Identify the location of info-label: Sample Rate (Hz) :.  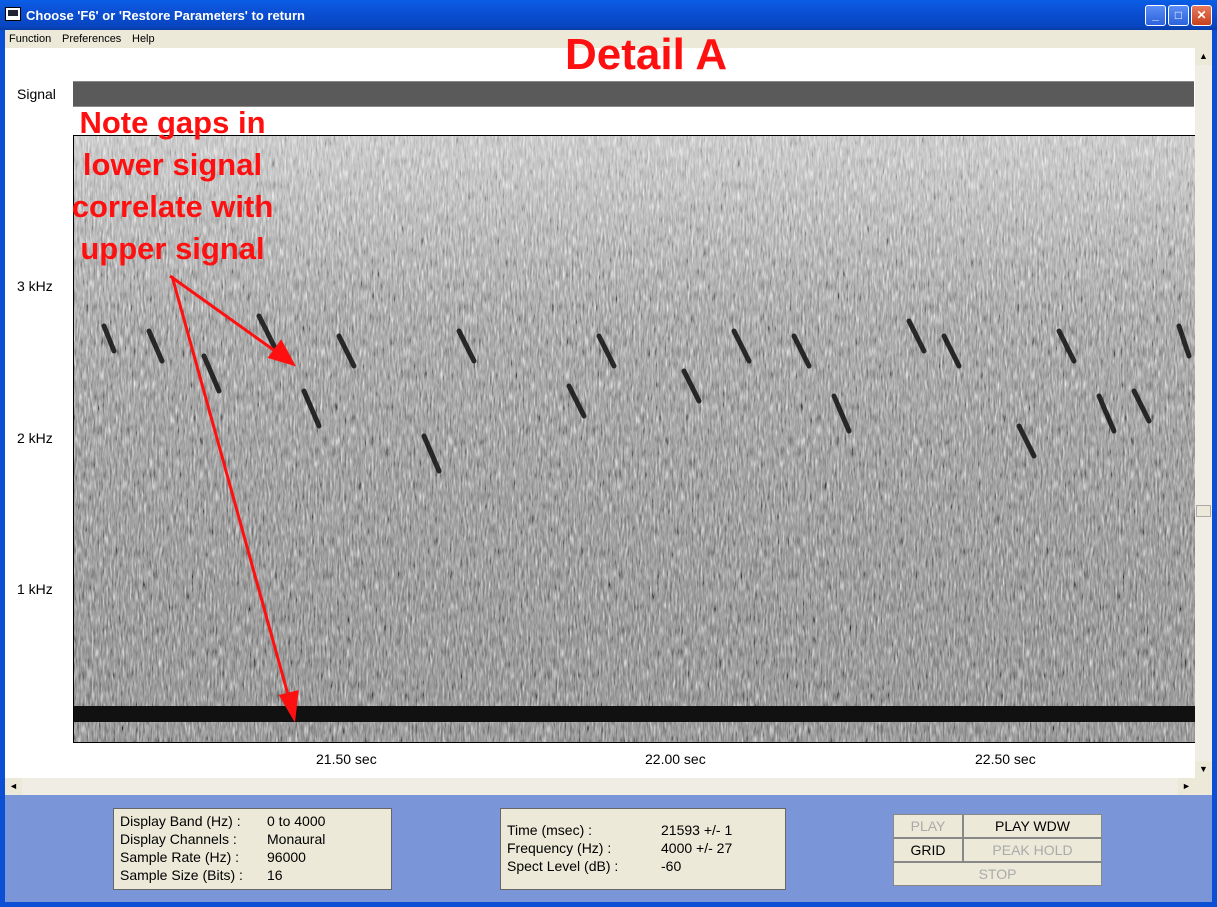
(180, 857).